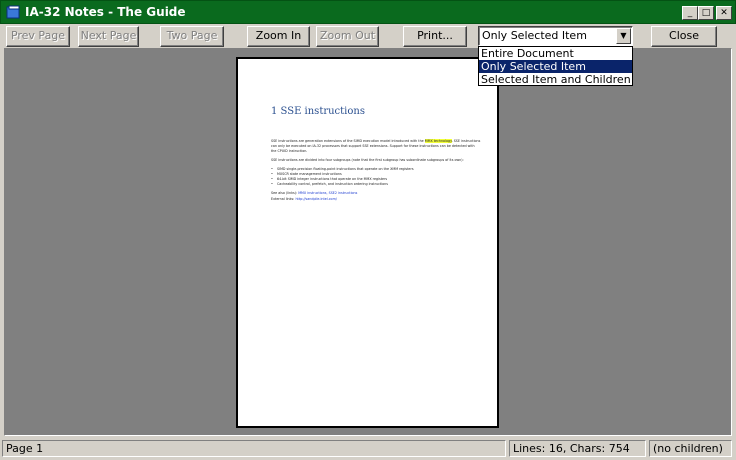  What do you see at coordinates (690, 13) in the screenshot?
I see `minimize-button: _` at bounding box center [690, 13].